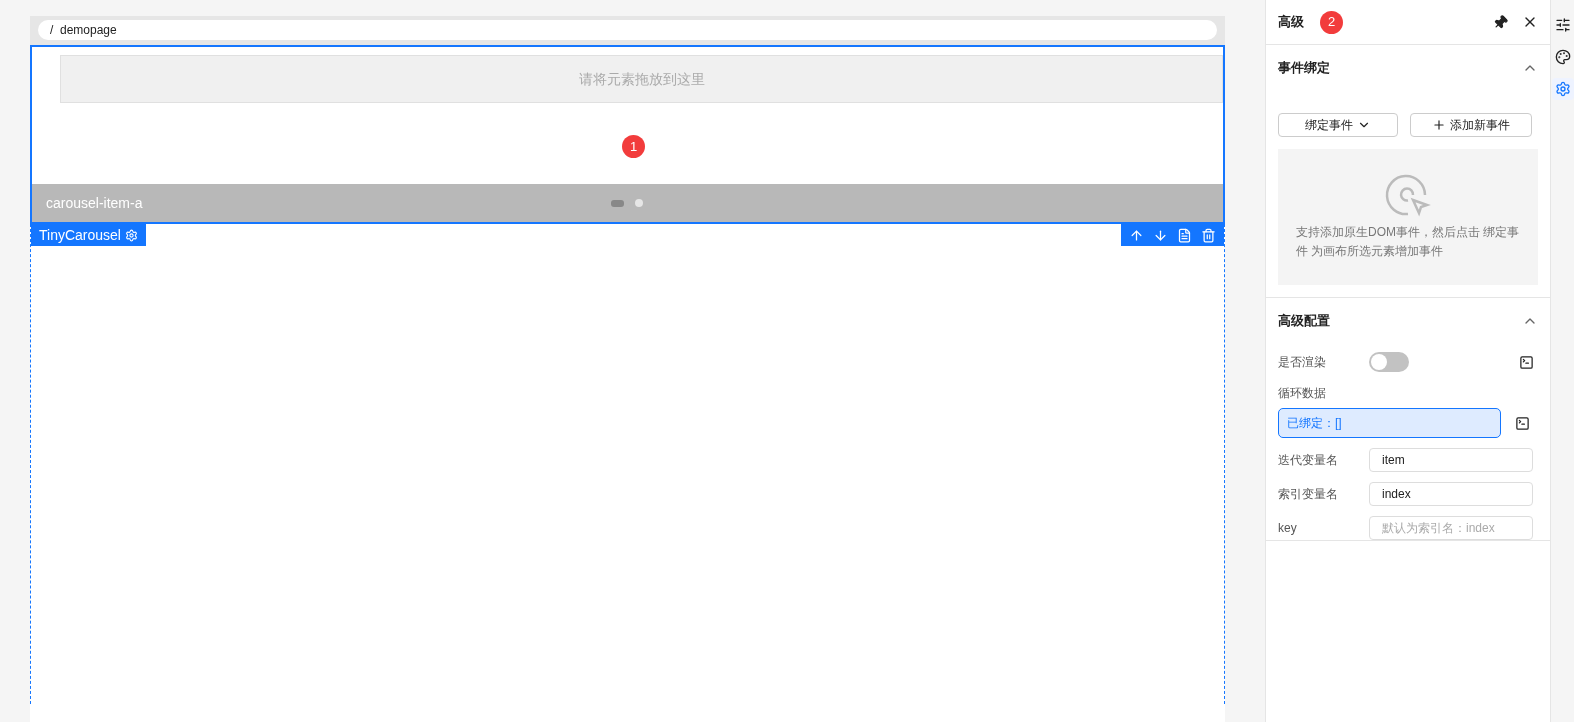 The image size is (1574, 722). Describe the element at coordinates (1302, 393) in the screenshot. I see `field-label: 循环数据` at that location.